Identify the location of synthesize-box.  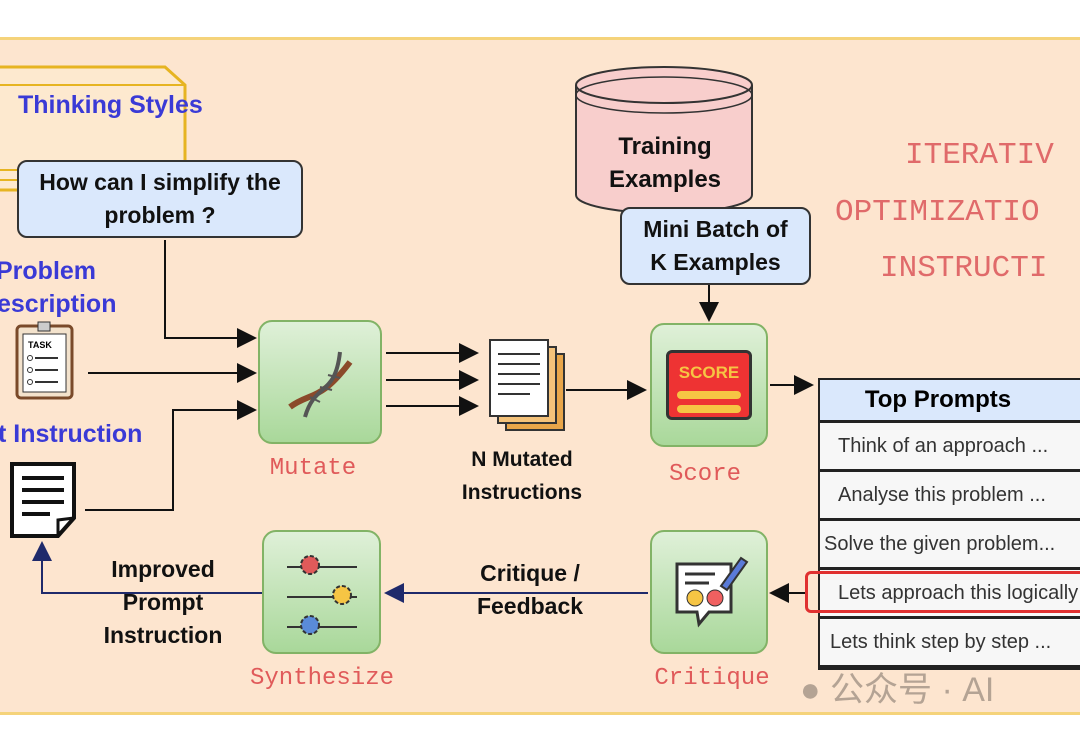
(321, 592).